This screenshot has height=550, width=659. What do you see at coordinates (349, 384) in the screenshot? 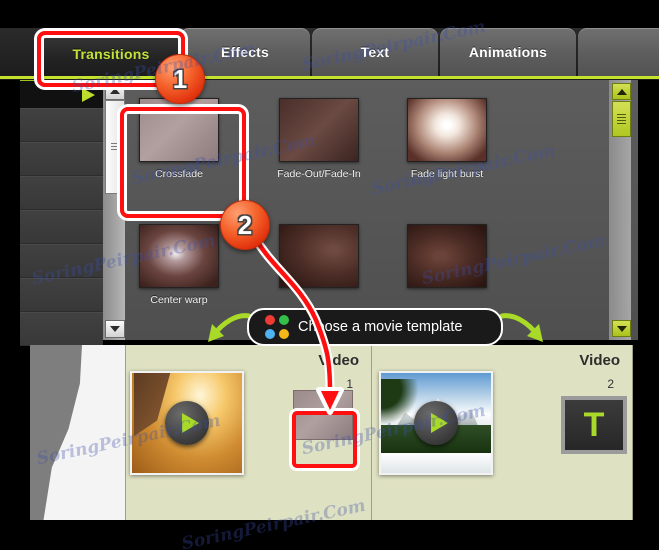
I see `track-number: 1` at bounding box center [349, 384].